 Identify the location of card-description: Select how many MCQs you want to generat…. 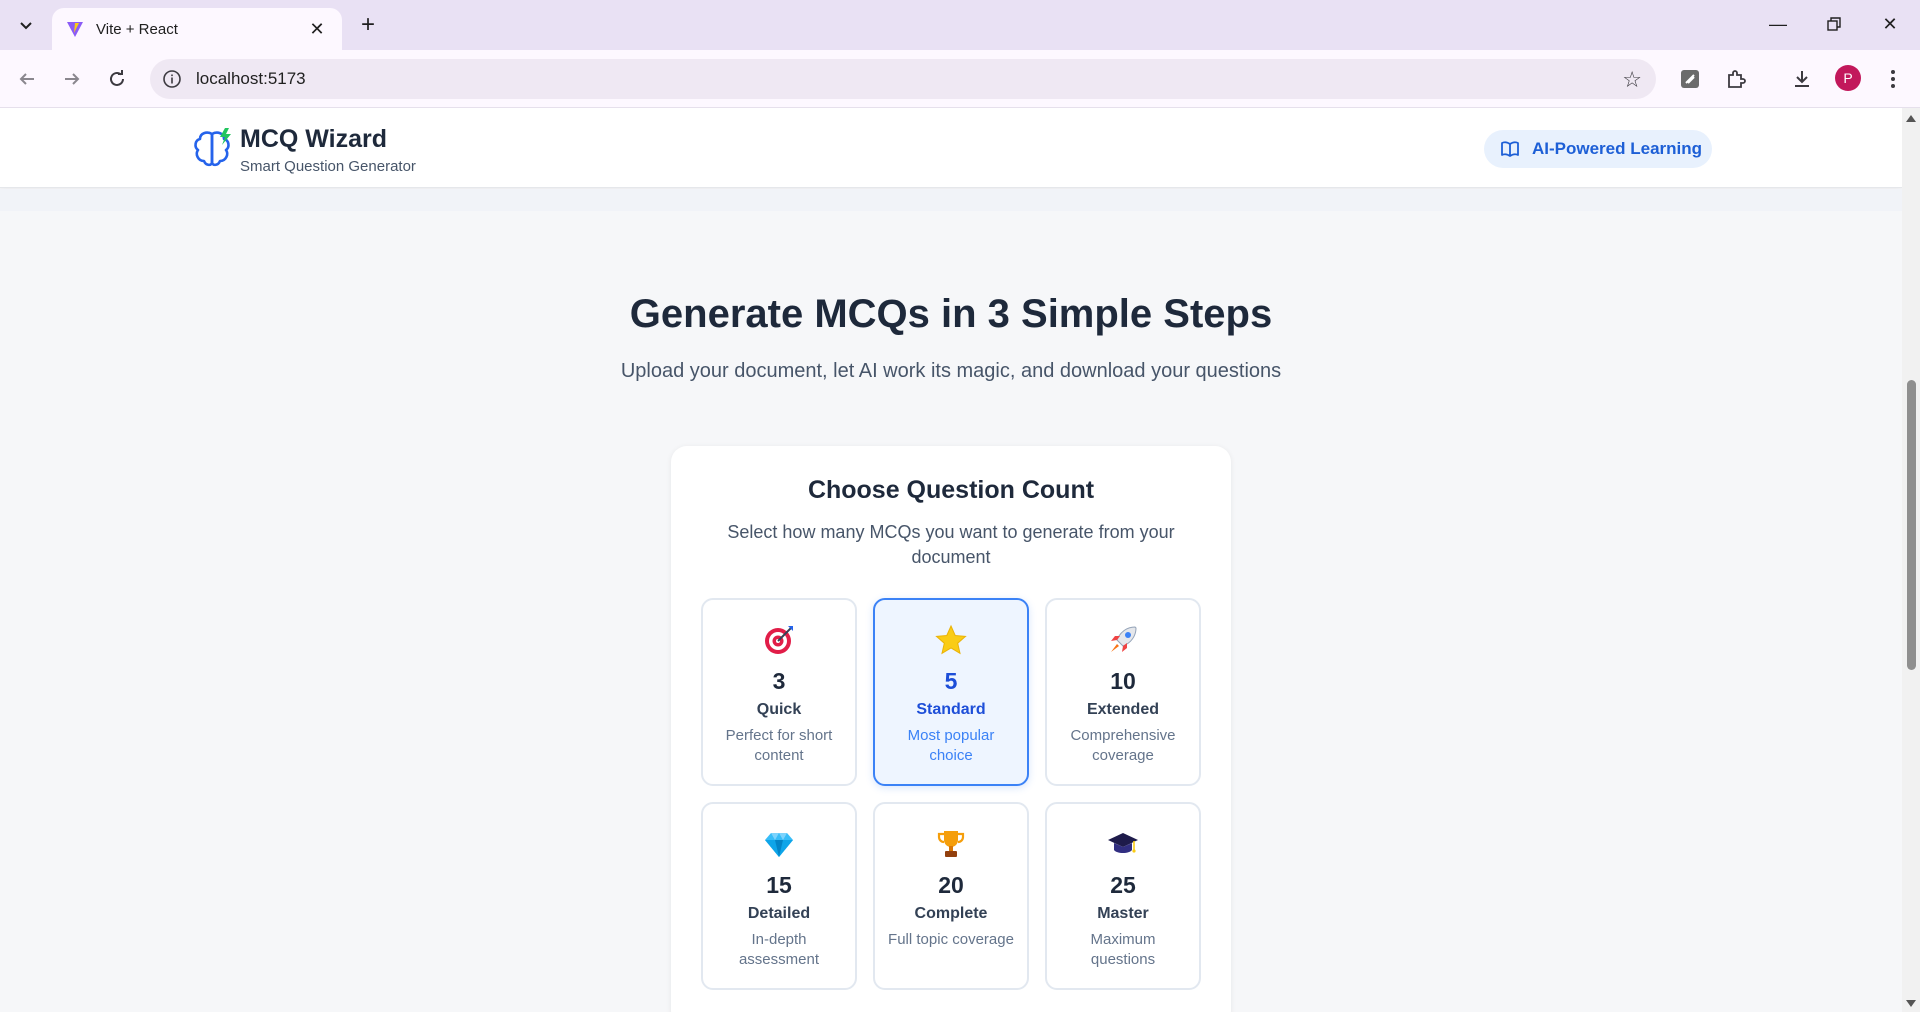
(951, 544).